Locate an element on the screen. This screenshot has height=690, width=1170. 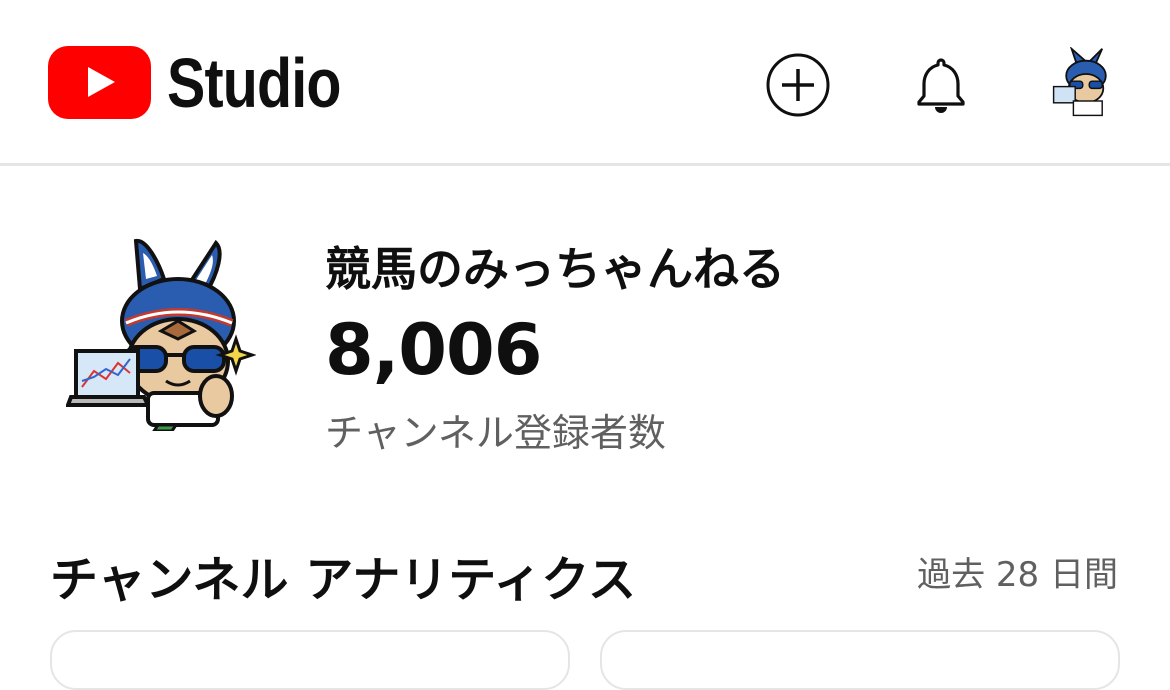
plus-circle-icon is located at coordinates (798, 85).